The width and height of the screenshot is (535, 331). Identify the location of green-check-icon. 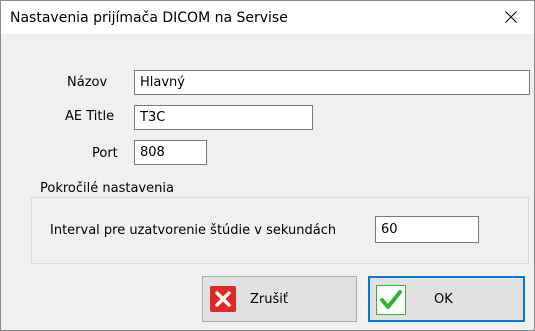
(391, 300).